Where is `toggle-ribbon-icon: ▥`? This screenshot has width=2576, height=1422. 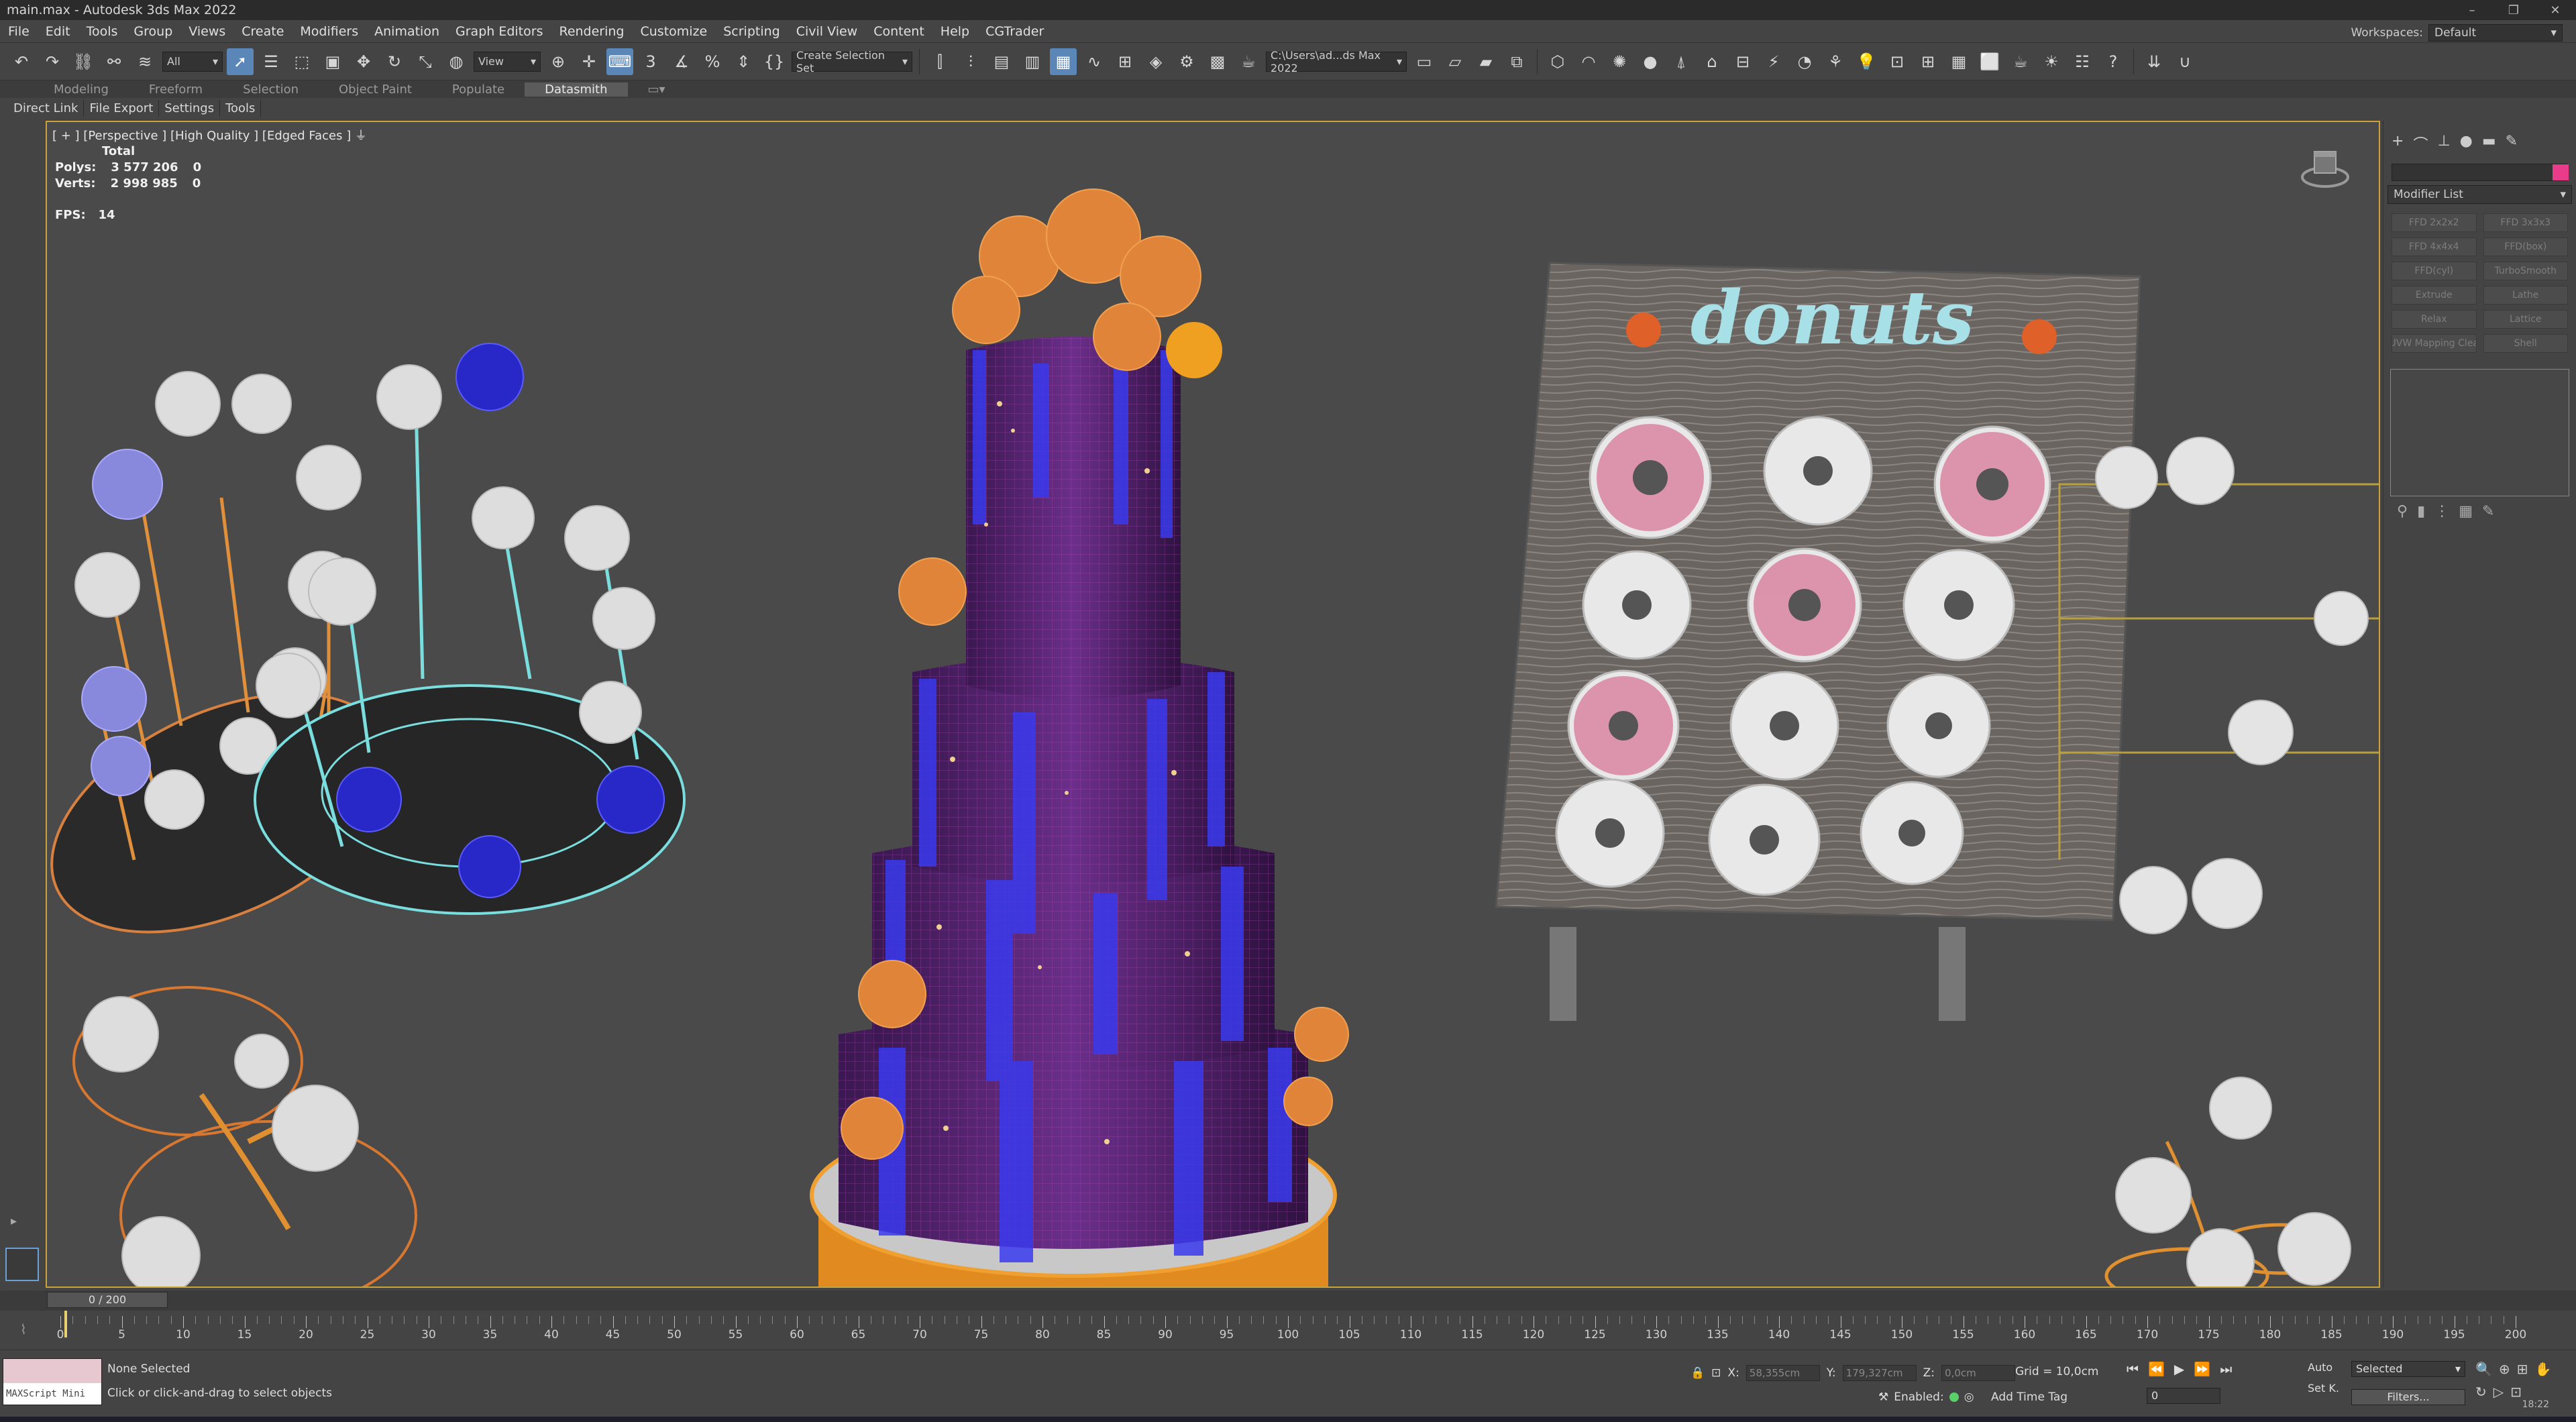
toggle-ribbon-icon: ▥ is located at coordinates (1032, 62).